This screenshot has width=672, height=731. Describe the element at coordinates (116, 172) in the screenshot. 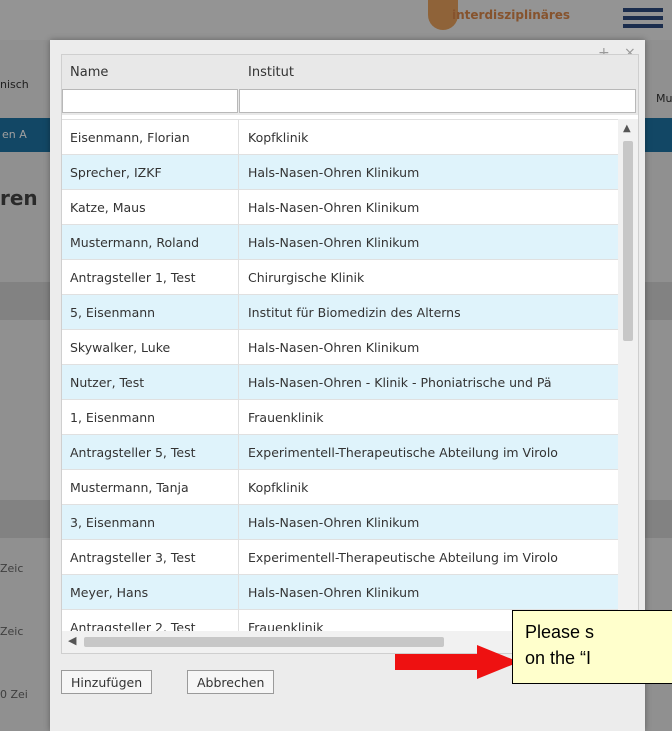

I see `name-cell: Sprecher, IZKF` at that location.